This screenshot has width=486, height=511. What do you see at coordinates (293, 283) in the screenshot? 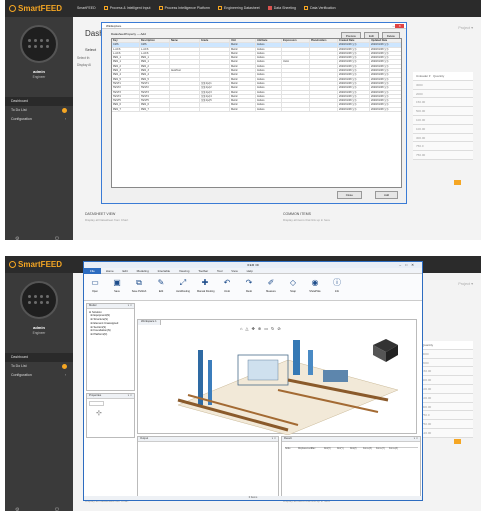
I see `snap-button: ◇ Snap` at bounding box center [293, 283].